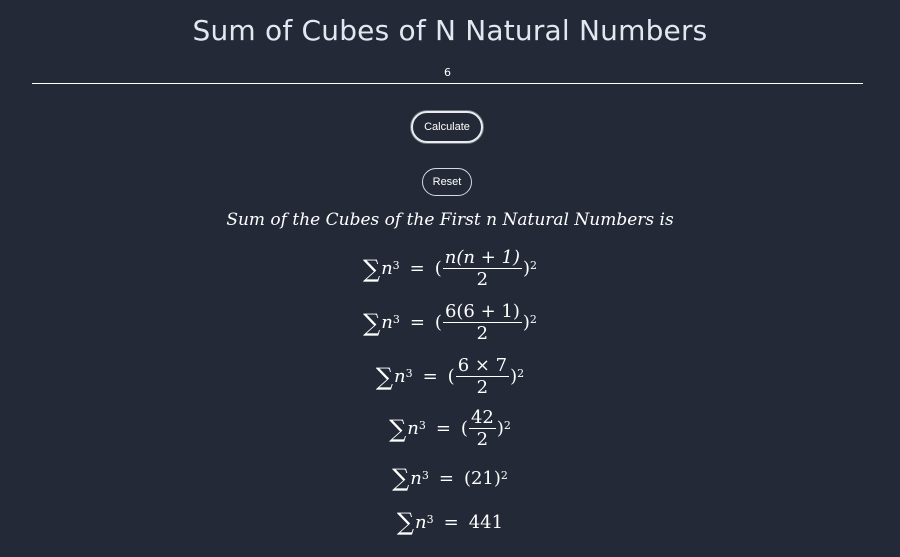  Describe the element at coordinates (482, 258) in the screenshot. I see `numerator: n(n + 1)` at that location.